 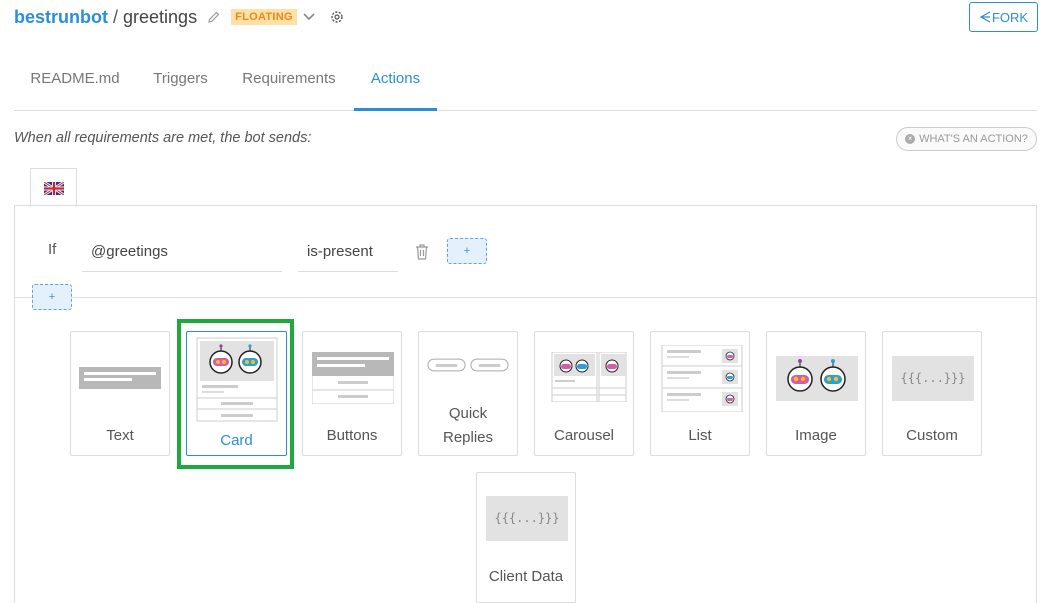 What do you see at coordinates (52, 249) in the screenshot?
I see `if-label: If` at bounding box center [52, 249].